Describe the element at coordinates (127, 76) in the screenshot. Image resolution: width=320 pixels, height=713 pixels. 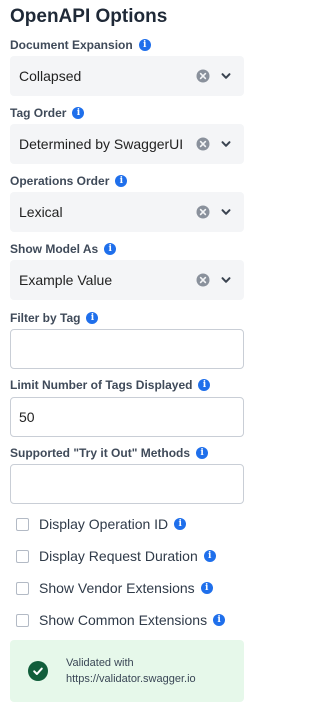
I see `document-expansion-select: Collapsed` at that location.